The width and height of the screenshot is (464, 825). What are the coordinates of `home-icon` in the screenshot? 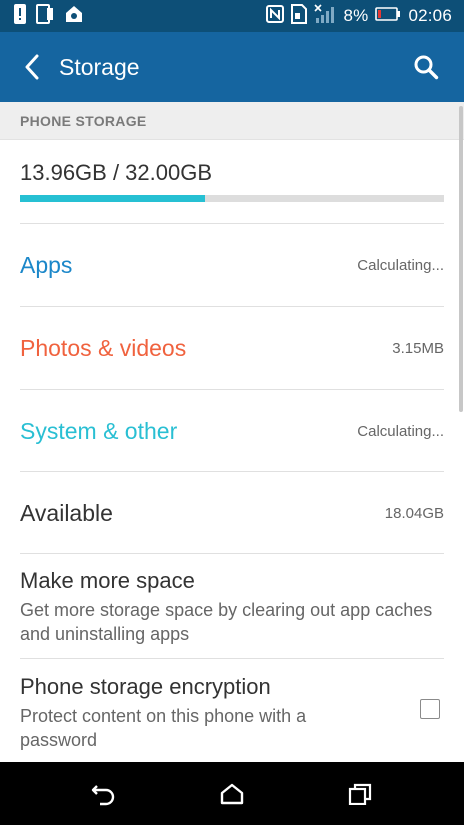 It's located at (232, 793).